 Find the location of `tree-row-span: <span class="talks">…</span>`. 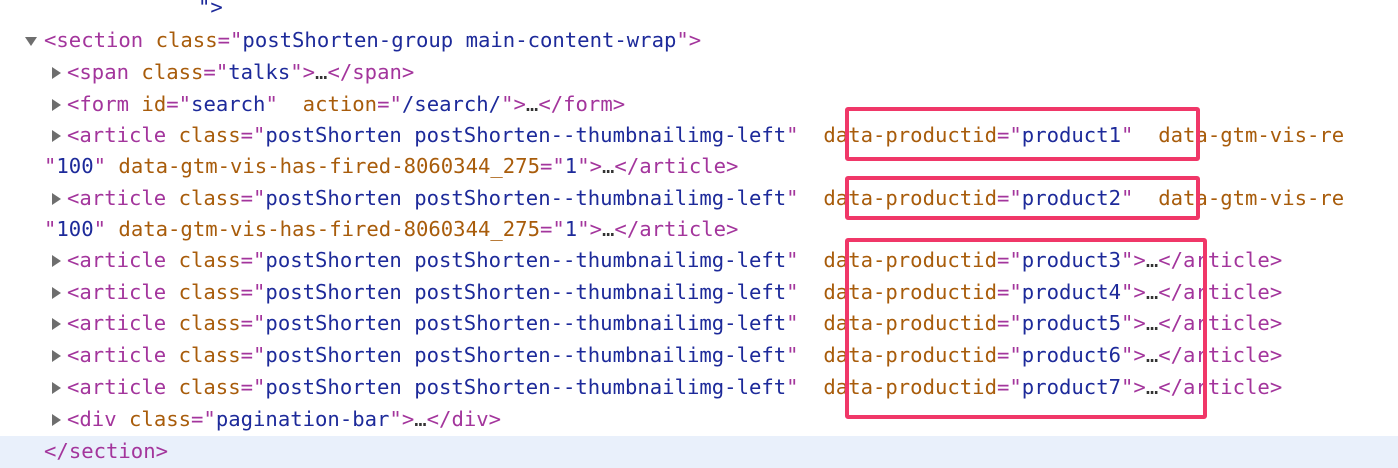

tree-row-span: <span class="talks">…</span> is located at coordinates (699, 73).